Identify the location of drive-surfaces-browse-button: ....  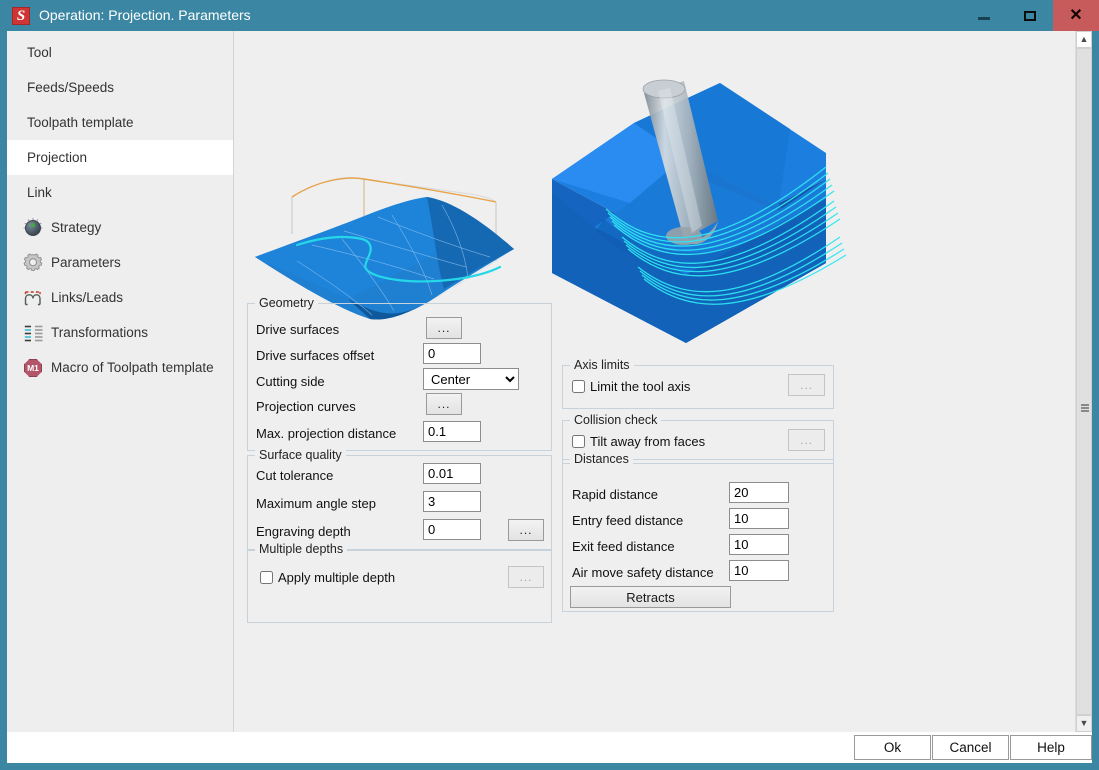
(444, 328).